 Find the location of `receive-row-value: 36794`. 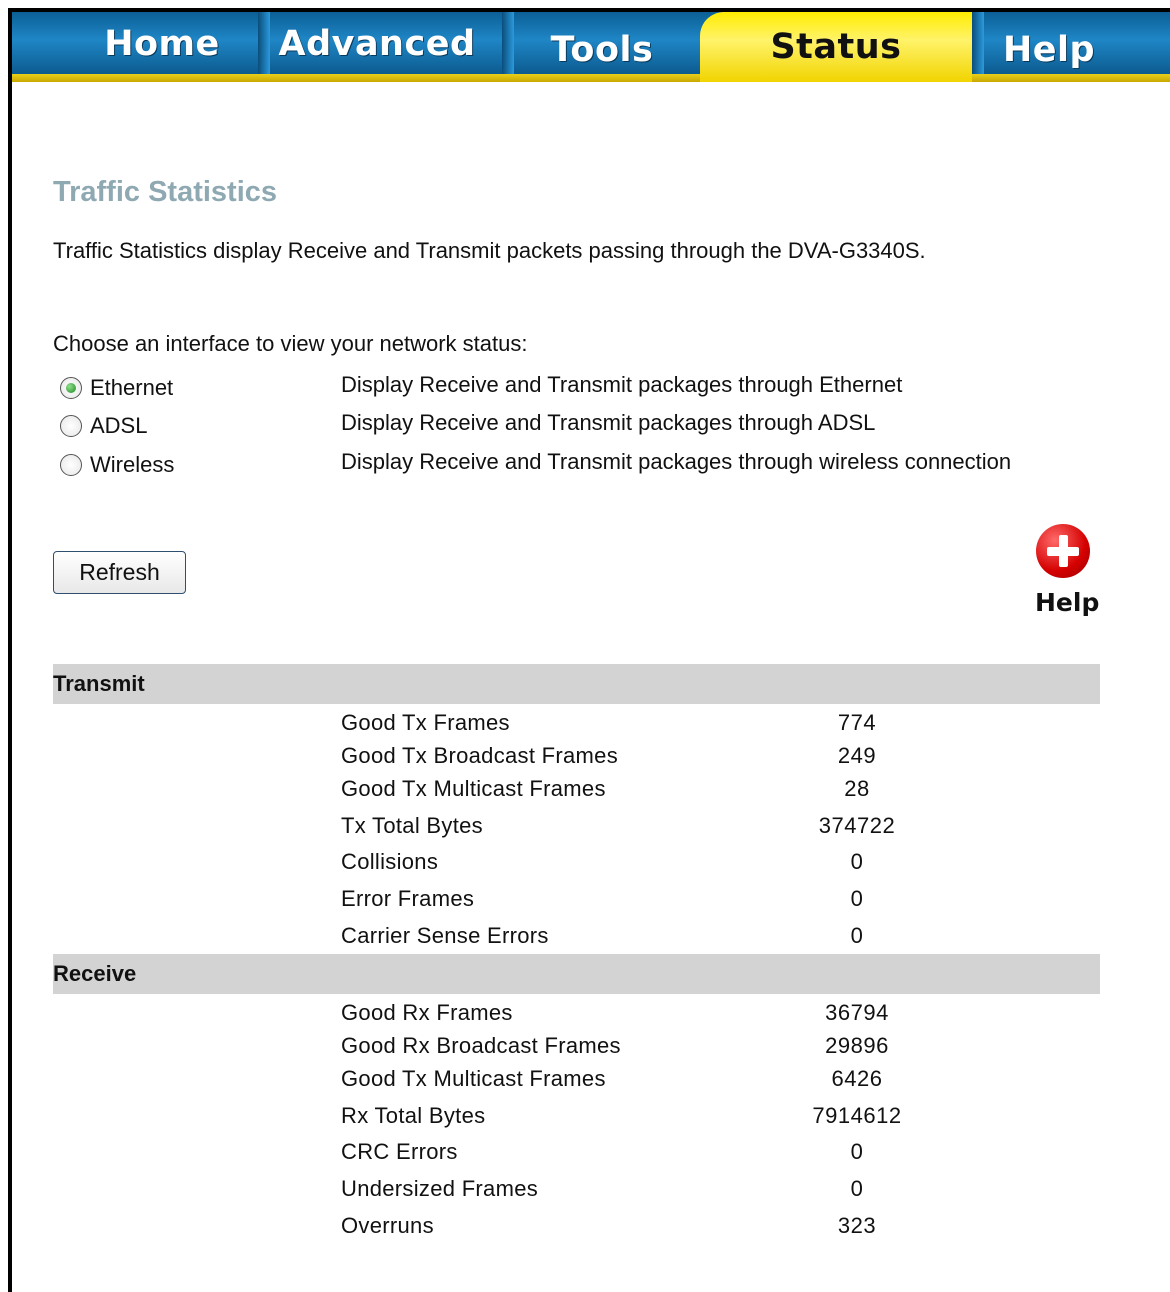

receive-row-value: 36794 is located at coordinates (857, 1012).